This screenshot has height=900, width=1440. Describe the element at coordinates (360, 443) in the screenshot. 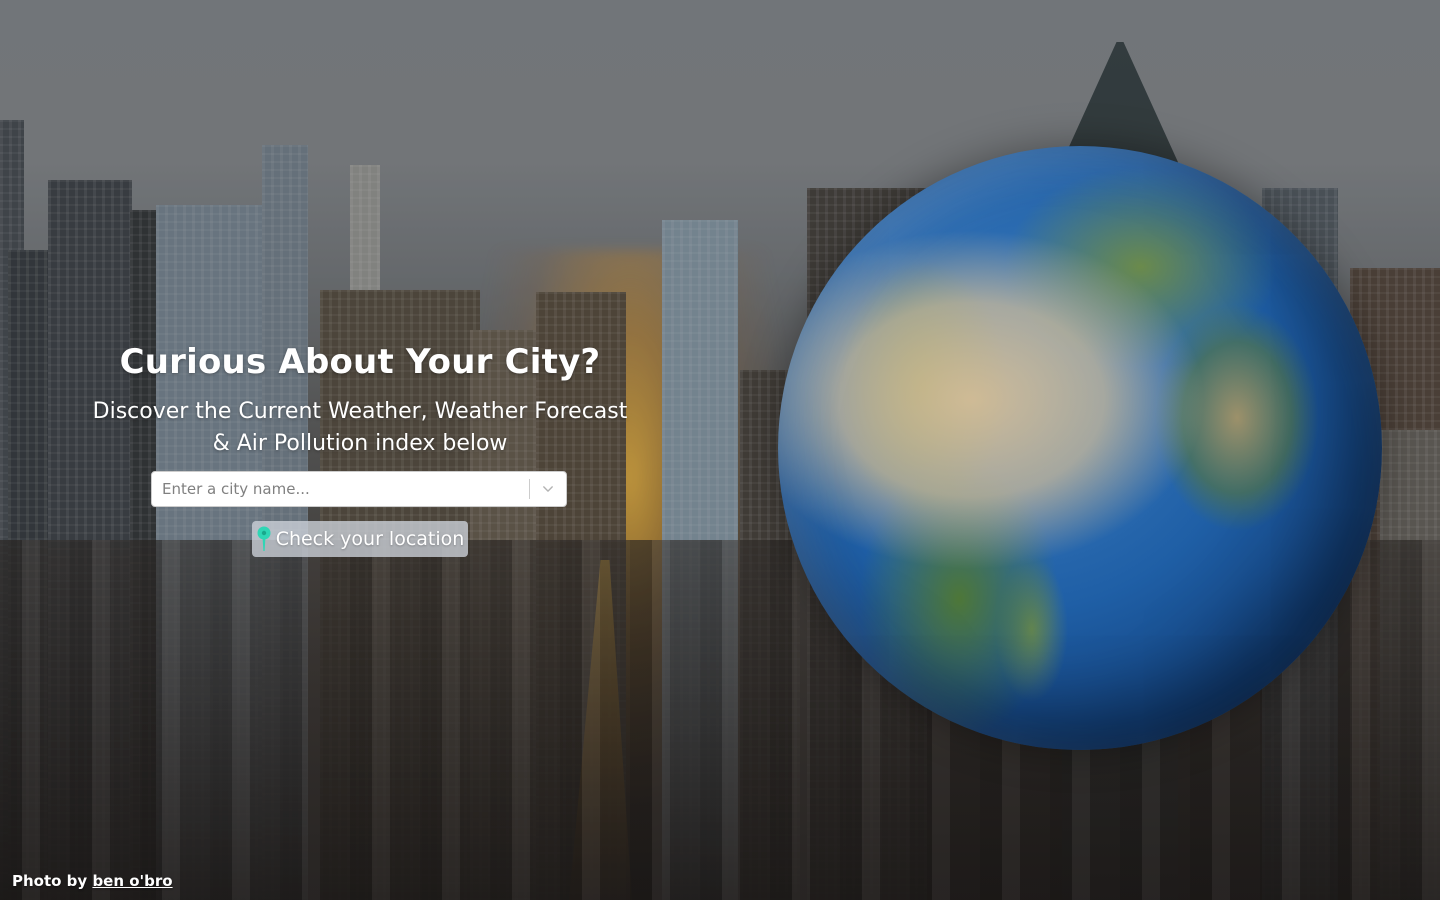

I see `hero-subtitle-line-2: & Air Pollution index below` at that location.